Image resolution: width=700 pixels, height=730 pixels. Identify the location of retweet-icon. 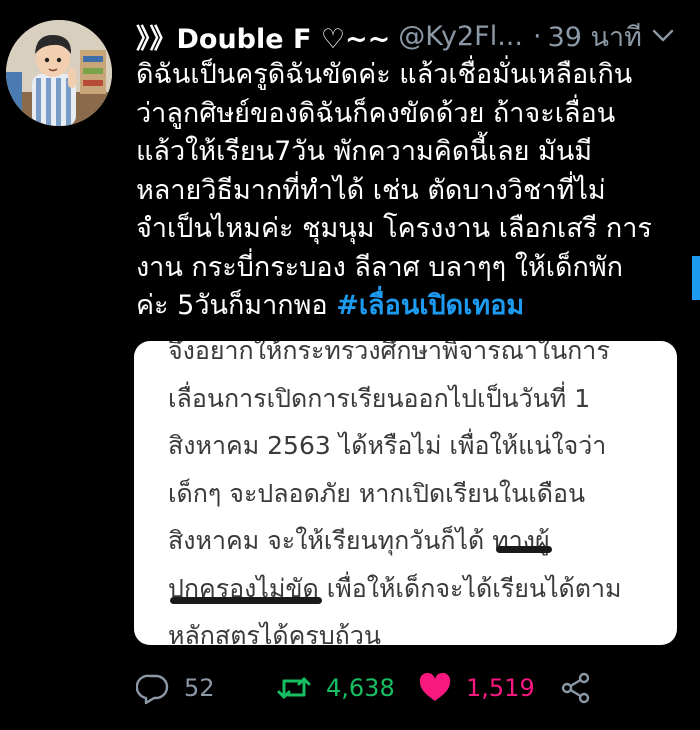
(294, 688).